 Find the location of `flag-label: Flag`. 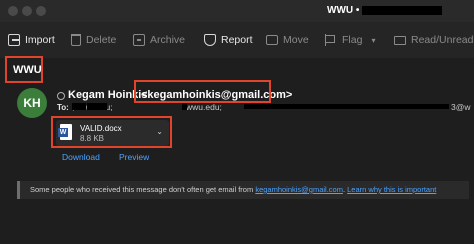

flag-label: Flag is located at coordinates (352, 40).